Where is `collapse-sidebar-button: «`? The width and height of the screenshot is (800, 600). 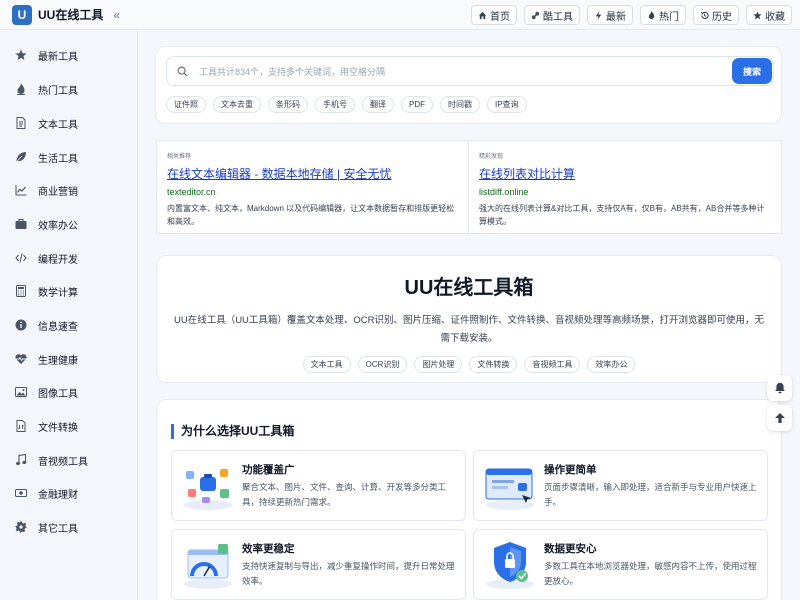 collapse-sidebar-button: « is located at coordinates (116, 15).